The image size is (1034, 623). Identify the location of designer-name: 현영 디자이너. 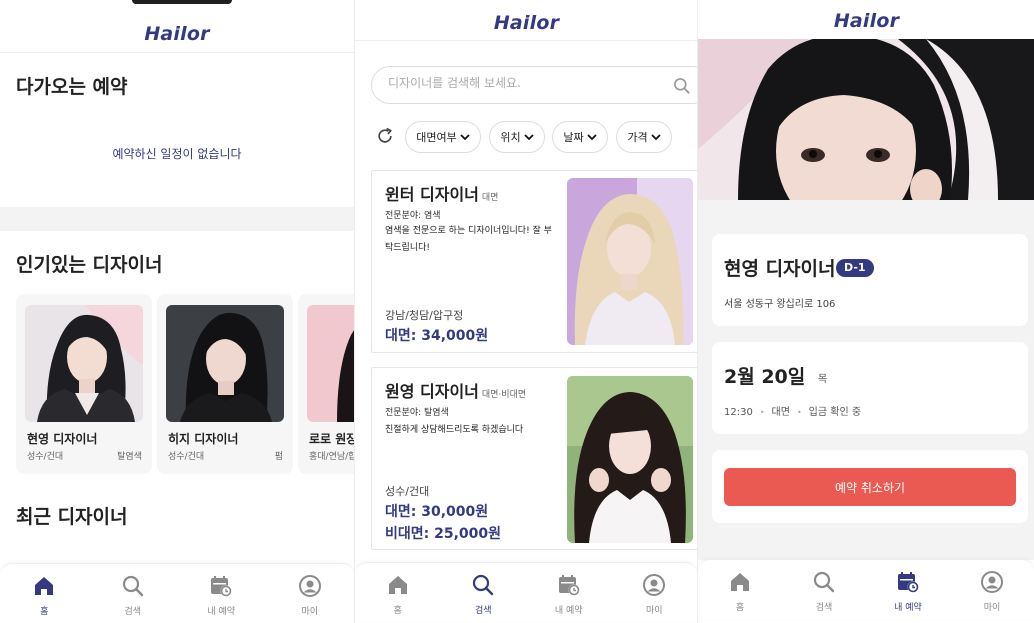
(62, 439).